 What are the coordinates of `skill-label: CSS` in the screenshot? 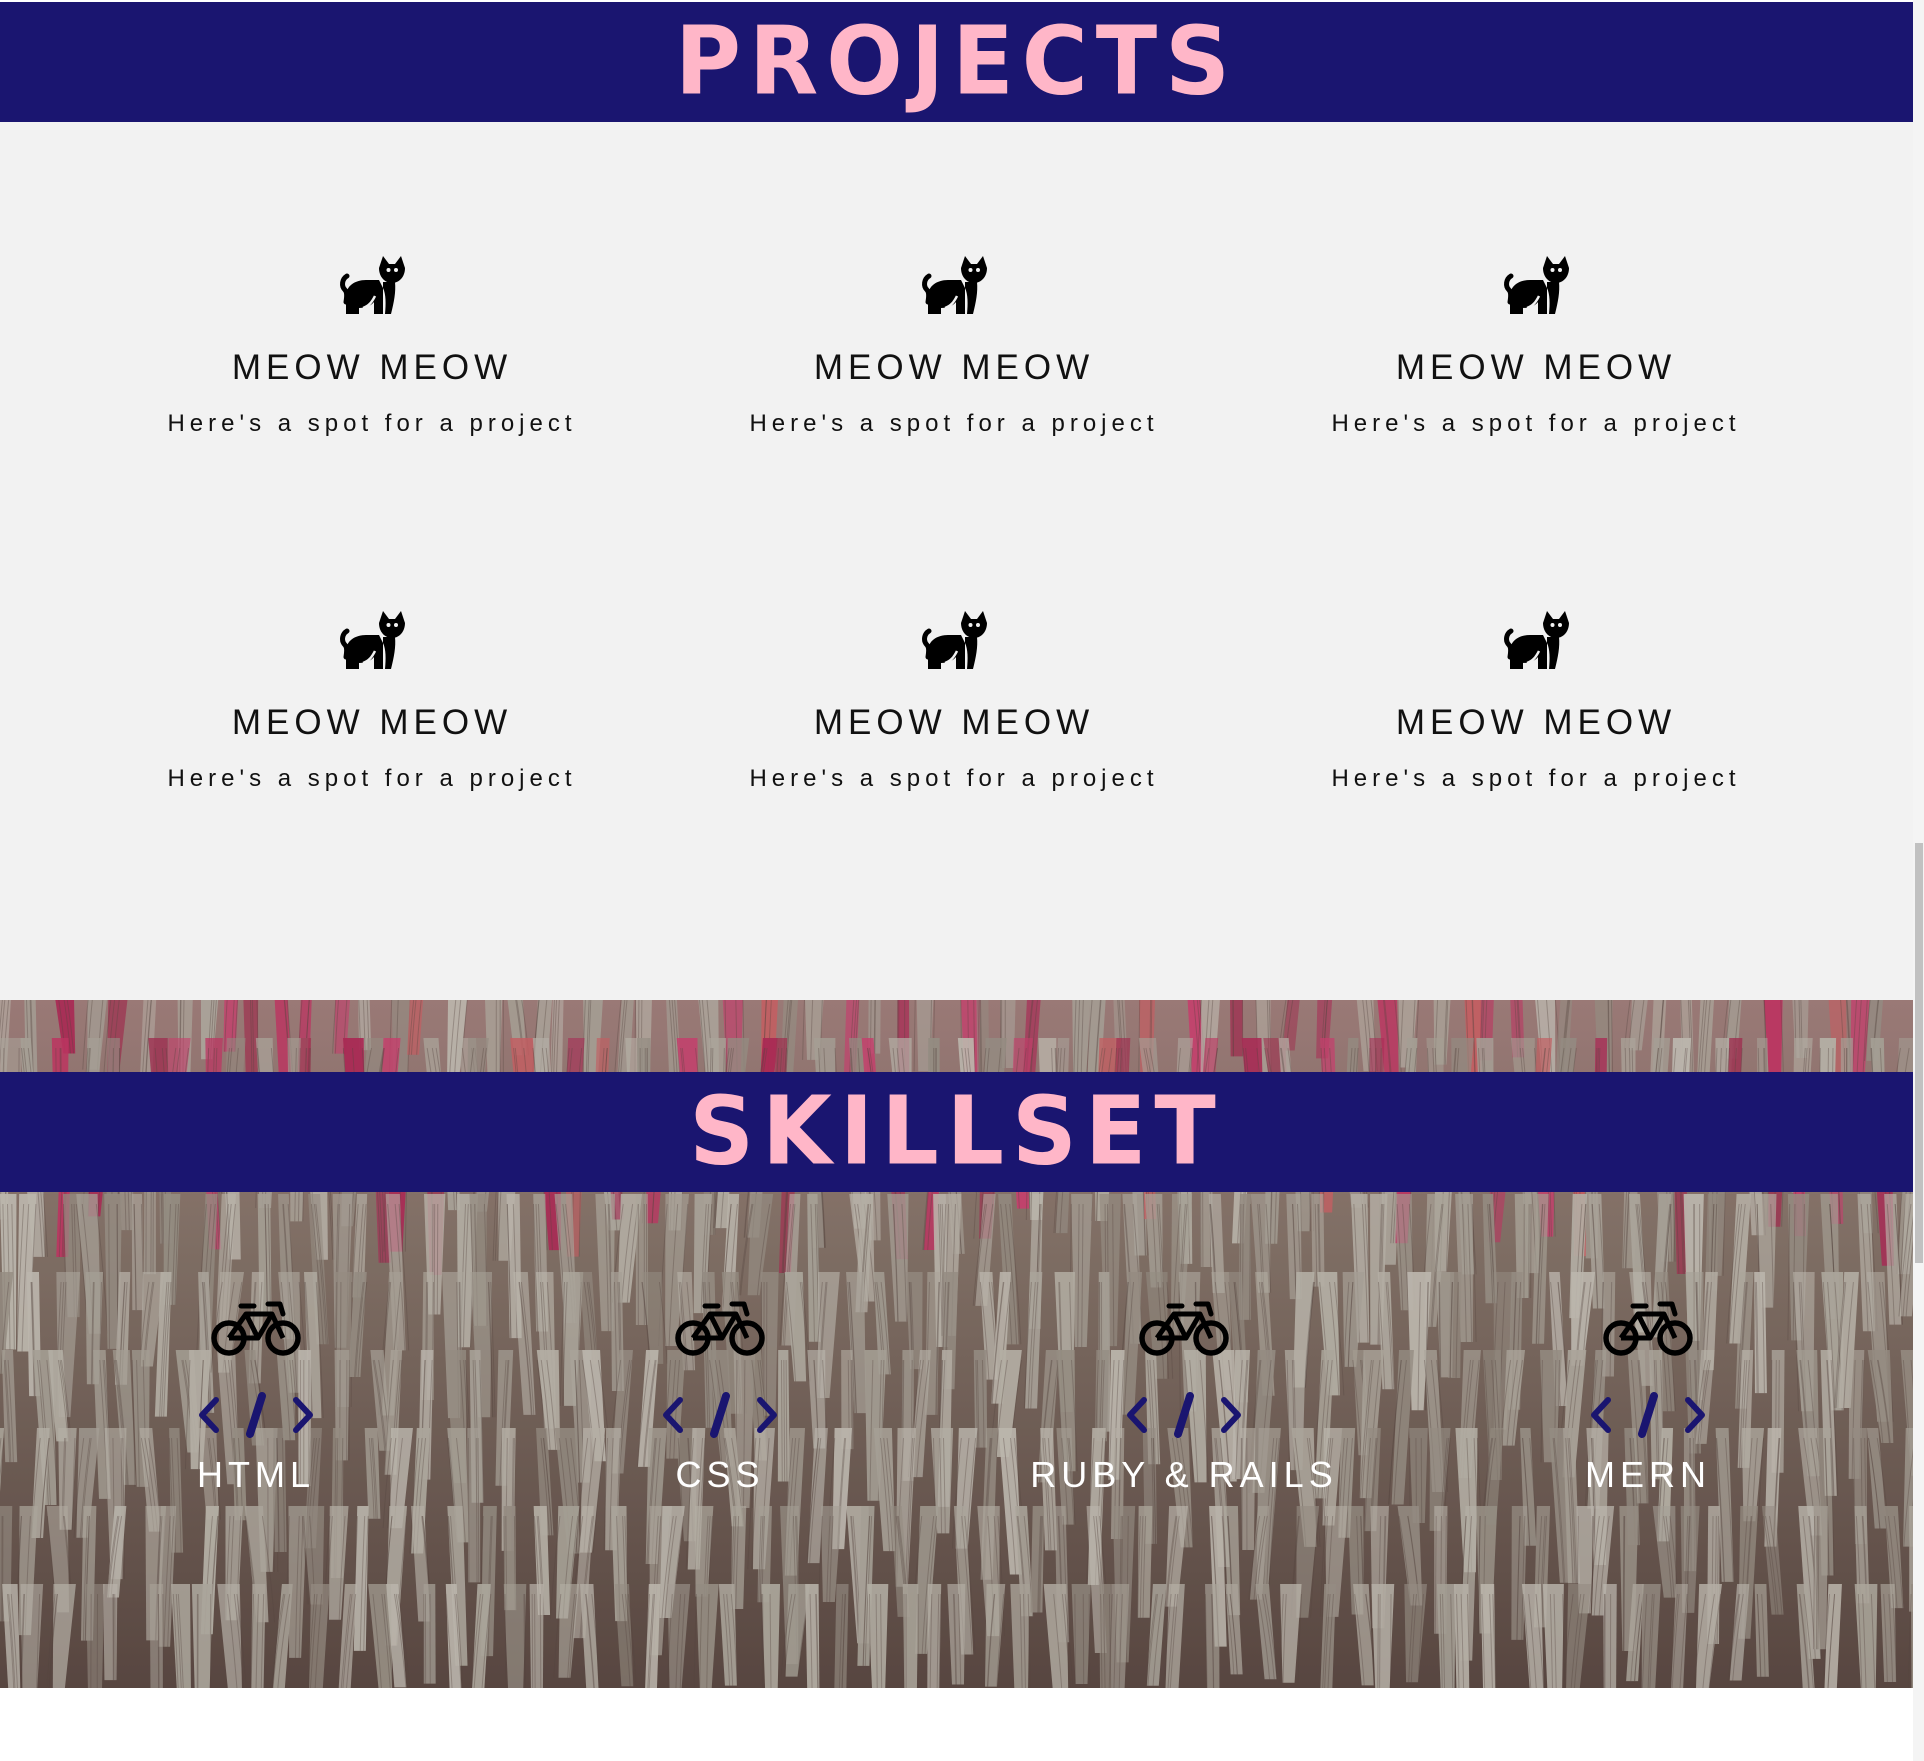 It's located at (720, 1474).